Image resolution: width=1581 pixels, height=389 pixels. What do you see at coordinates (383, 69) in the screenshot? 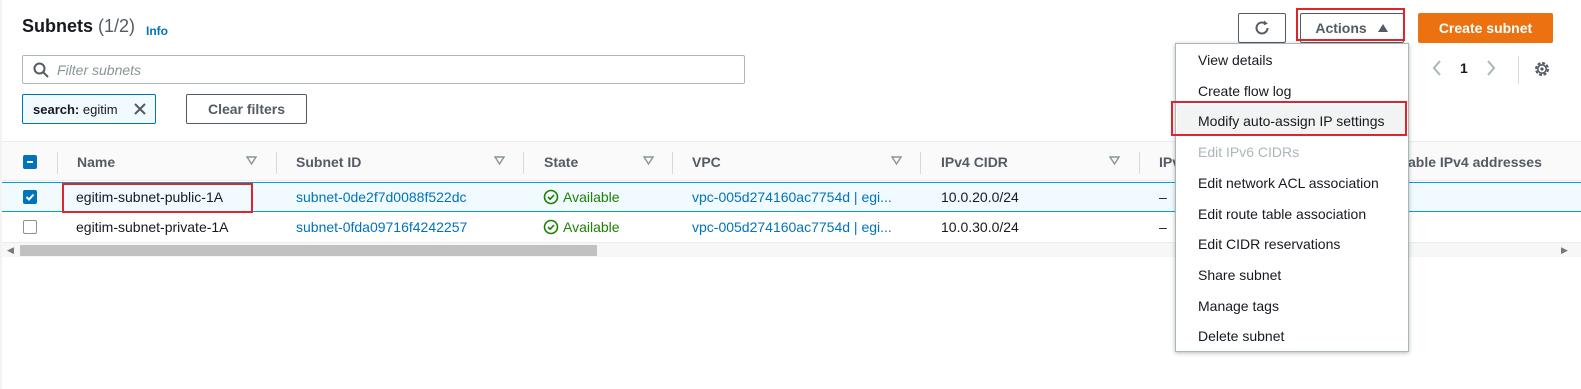
I see `search-input: Filter subnets` at bounding box center [383, 69].